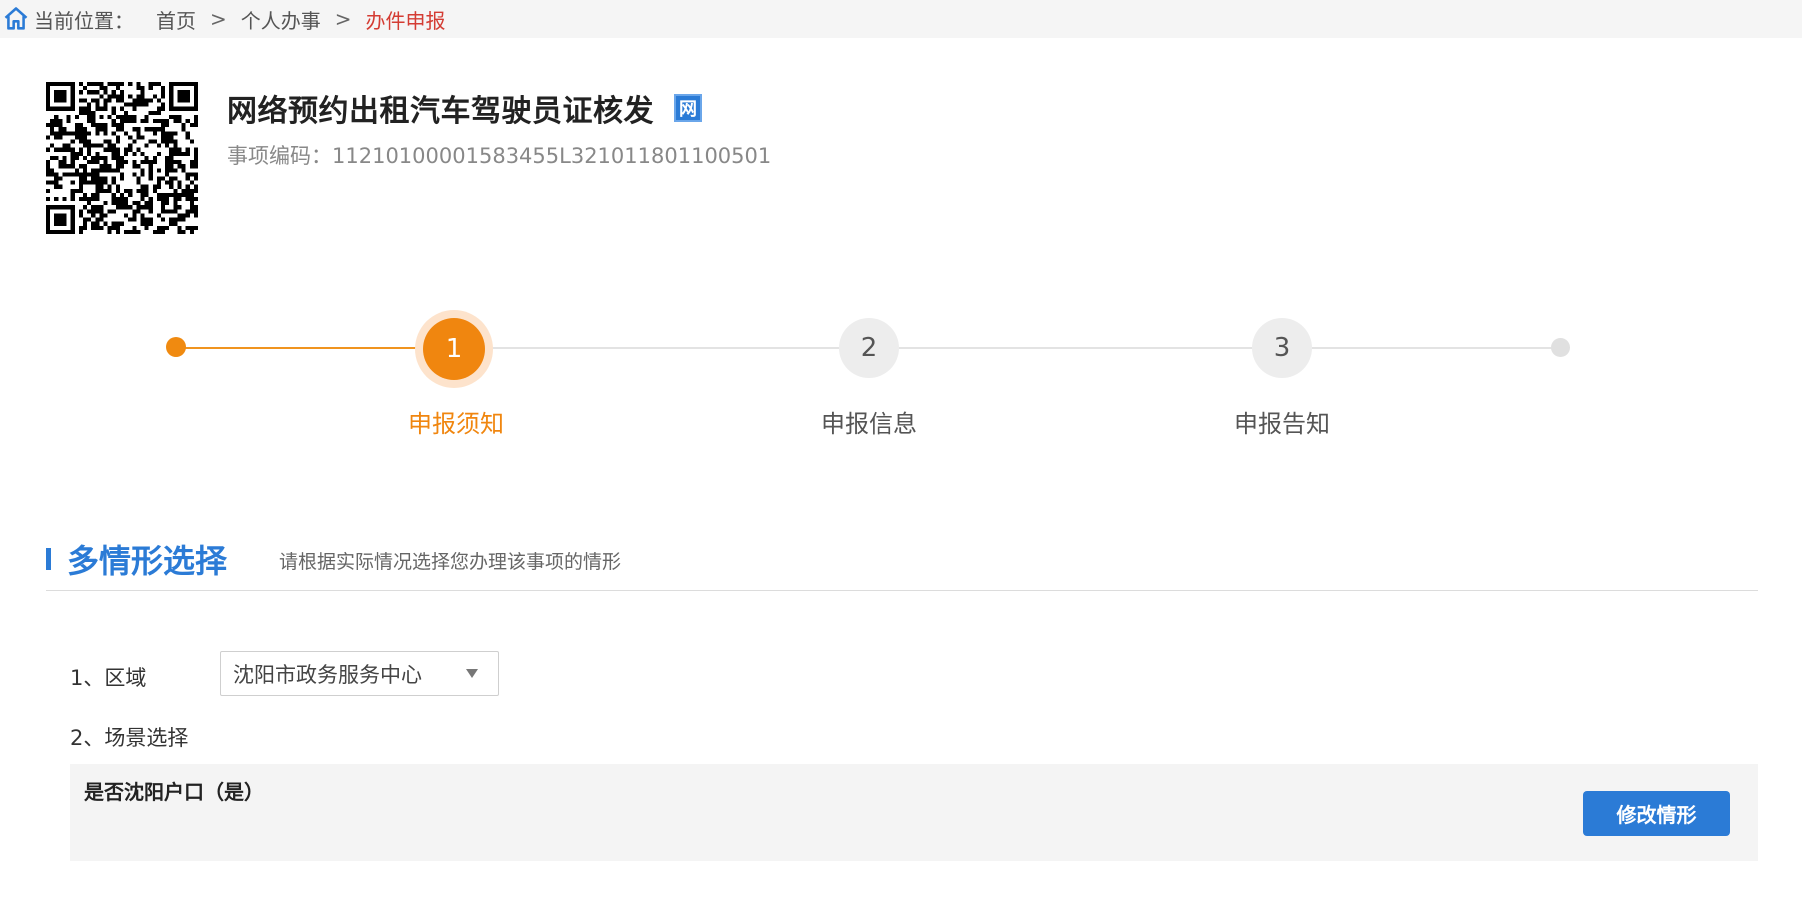 This screenshot has width=1802, height=901. What do you see at coordinates (869, 424) in the screenshot?
I see `step-2-label: 申报信息` at bounding box center [869, 424].